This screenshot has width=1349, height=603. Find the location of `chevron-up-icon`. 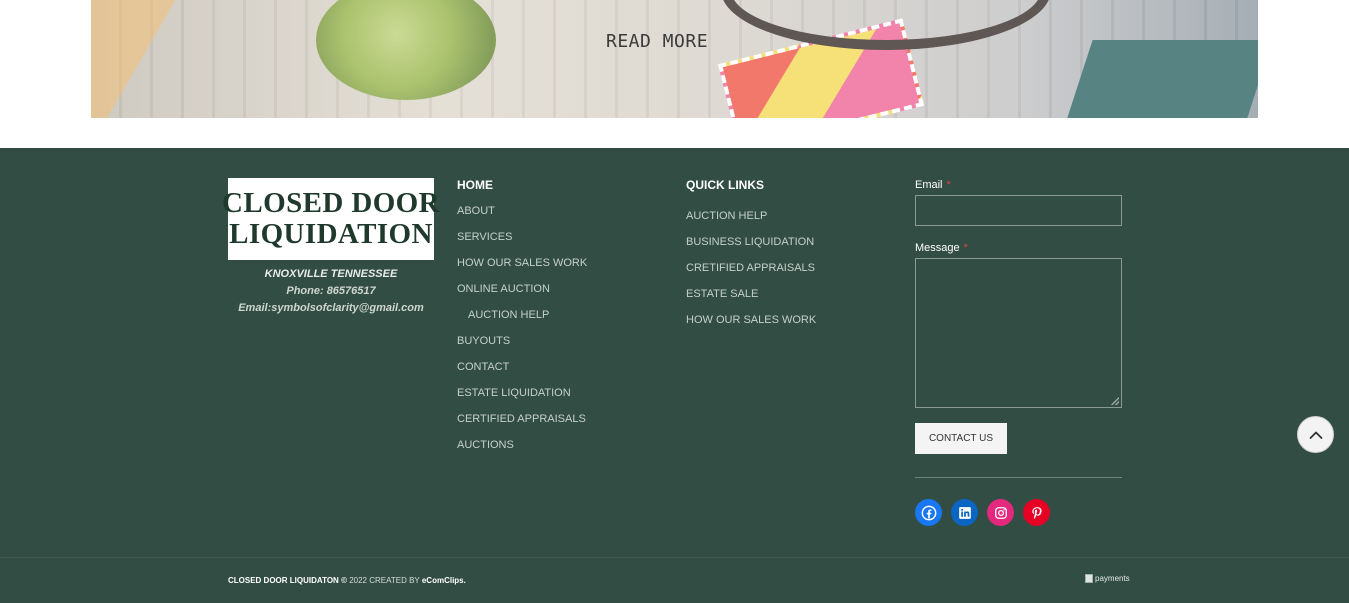

chevron-up-icon is located at coordinates (1315, 435).